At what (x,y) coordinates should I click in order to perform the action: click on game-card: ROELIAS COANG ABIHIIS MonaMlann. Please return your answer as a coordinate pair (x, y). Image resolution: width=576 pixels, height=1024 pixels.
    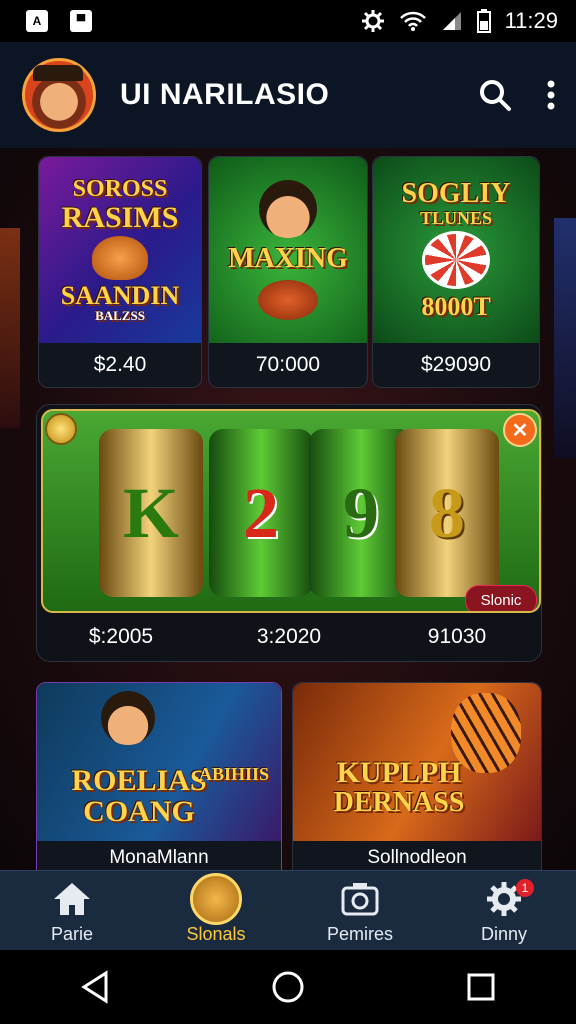
    Looking at the image, I should click on (159, 783).